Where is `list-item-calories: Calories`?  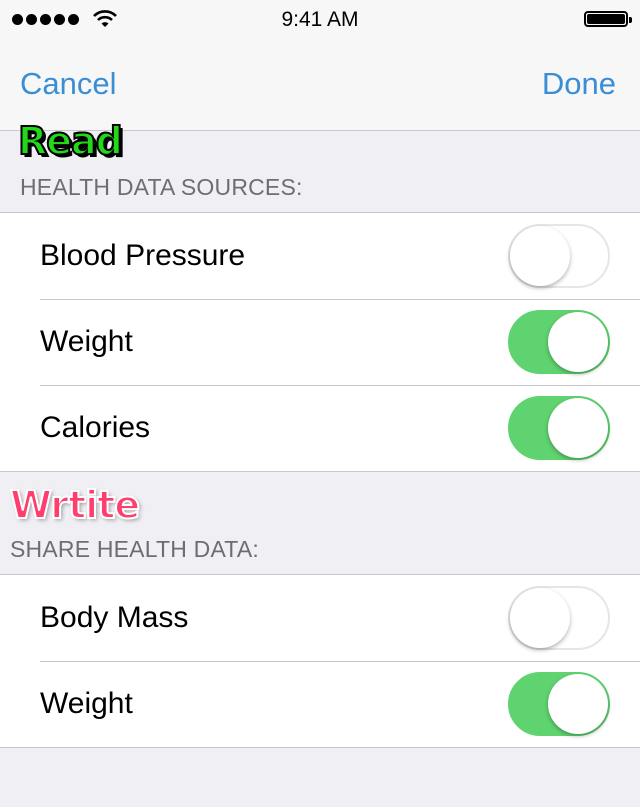
list-item-calories: Calories is located at coordinates (320, 428).